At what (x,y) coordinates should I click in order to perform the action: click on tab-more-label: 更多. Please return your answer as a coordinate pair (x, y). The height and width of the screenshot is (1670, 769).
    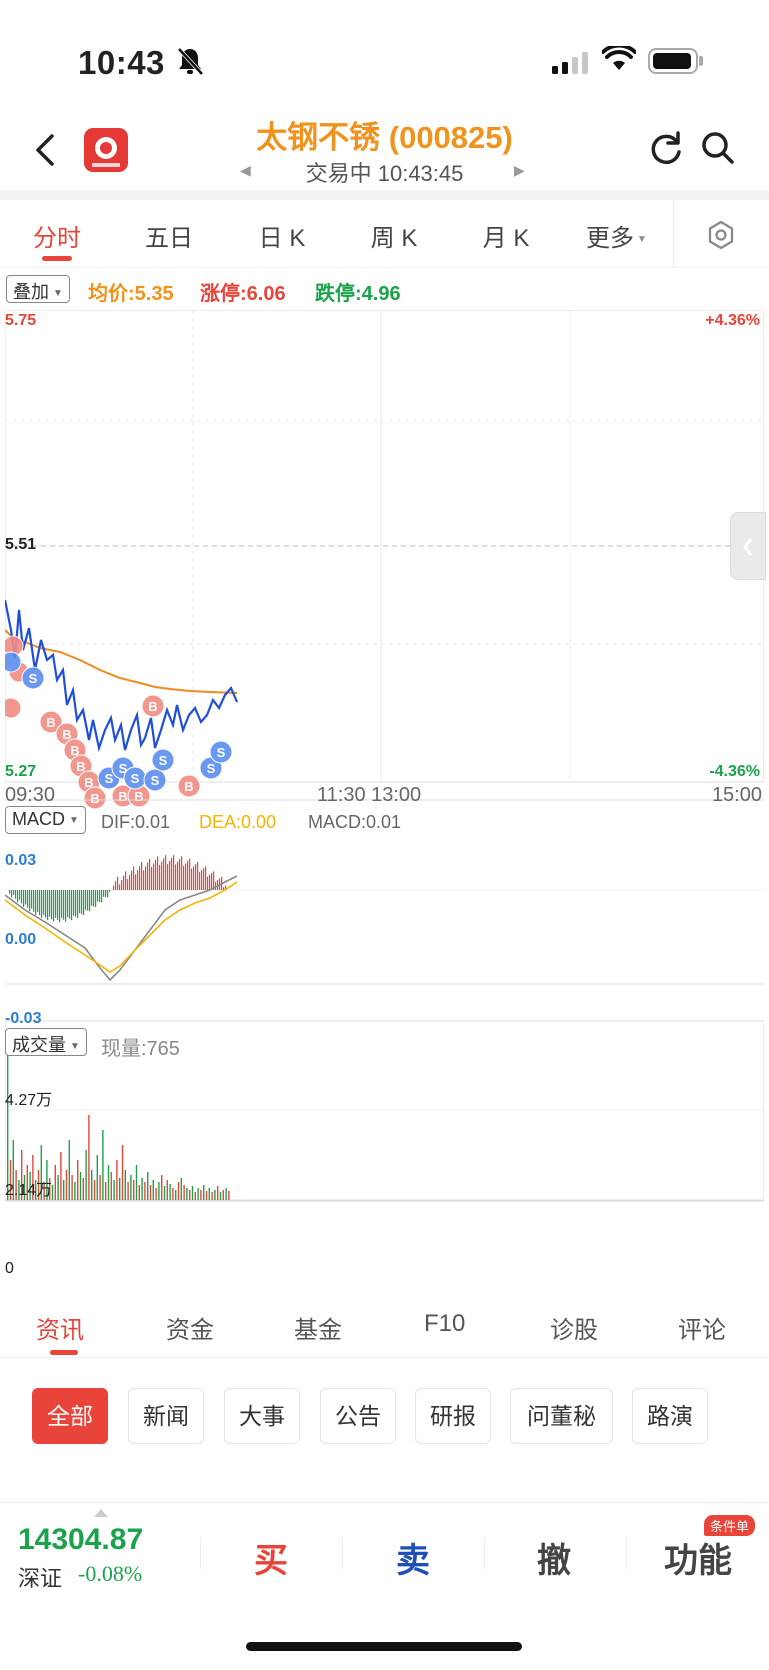
    Looking at the image, I should click on (610, 238).